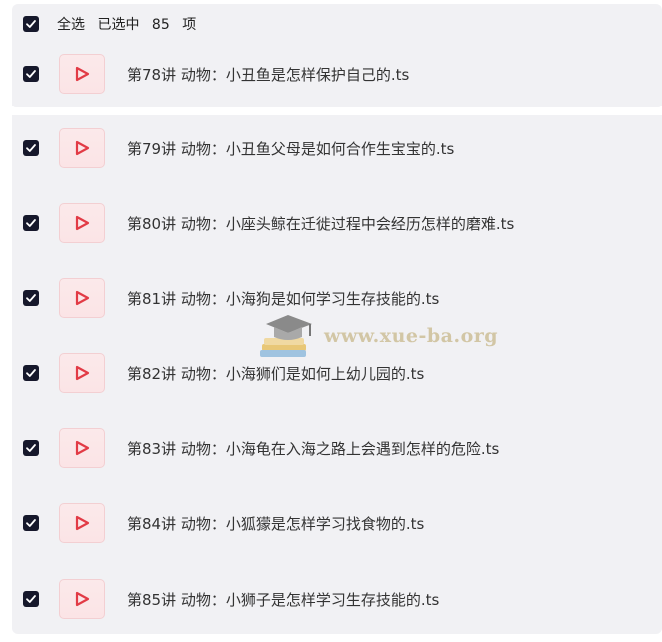 This screenshot has height=642, width=662. What do you see at coordinates (337, 24) in the screenshot?
I see `select-all-bar: 全选 已选中 85 项` at bounding box center [337, 24].